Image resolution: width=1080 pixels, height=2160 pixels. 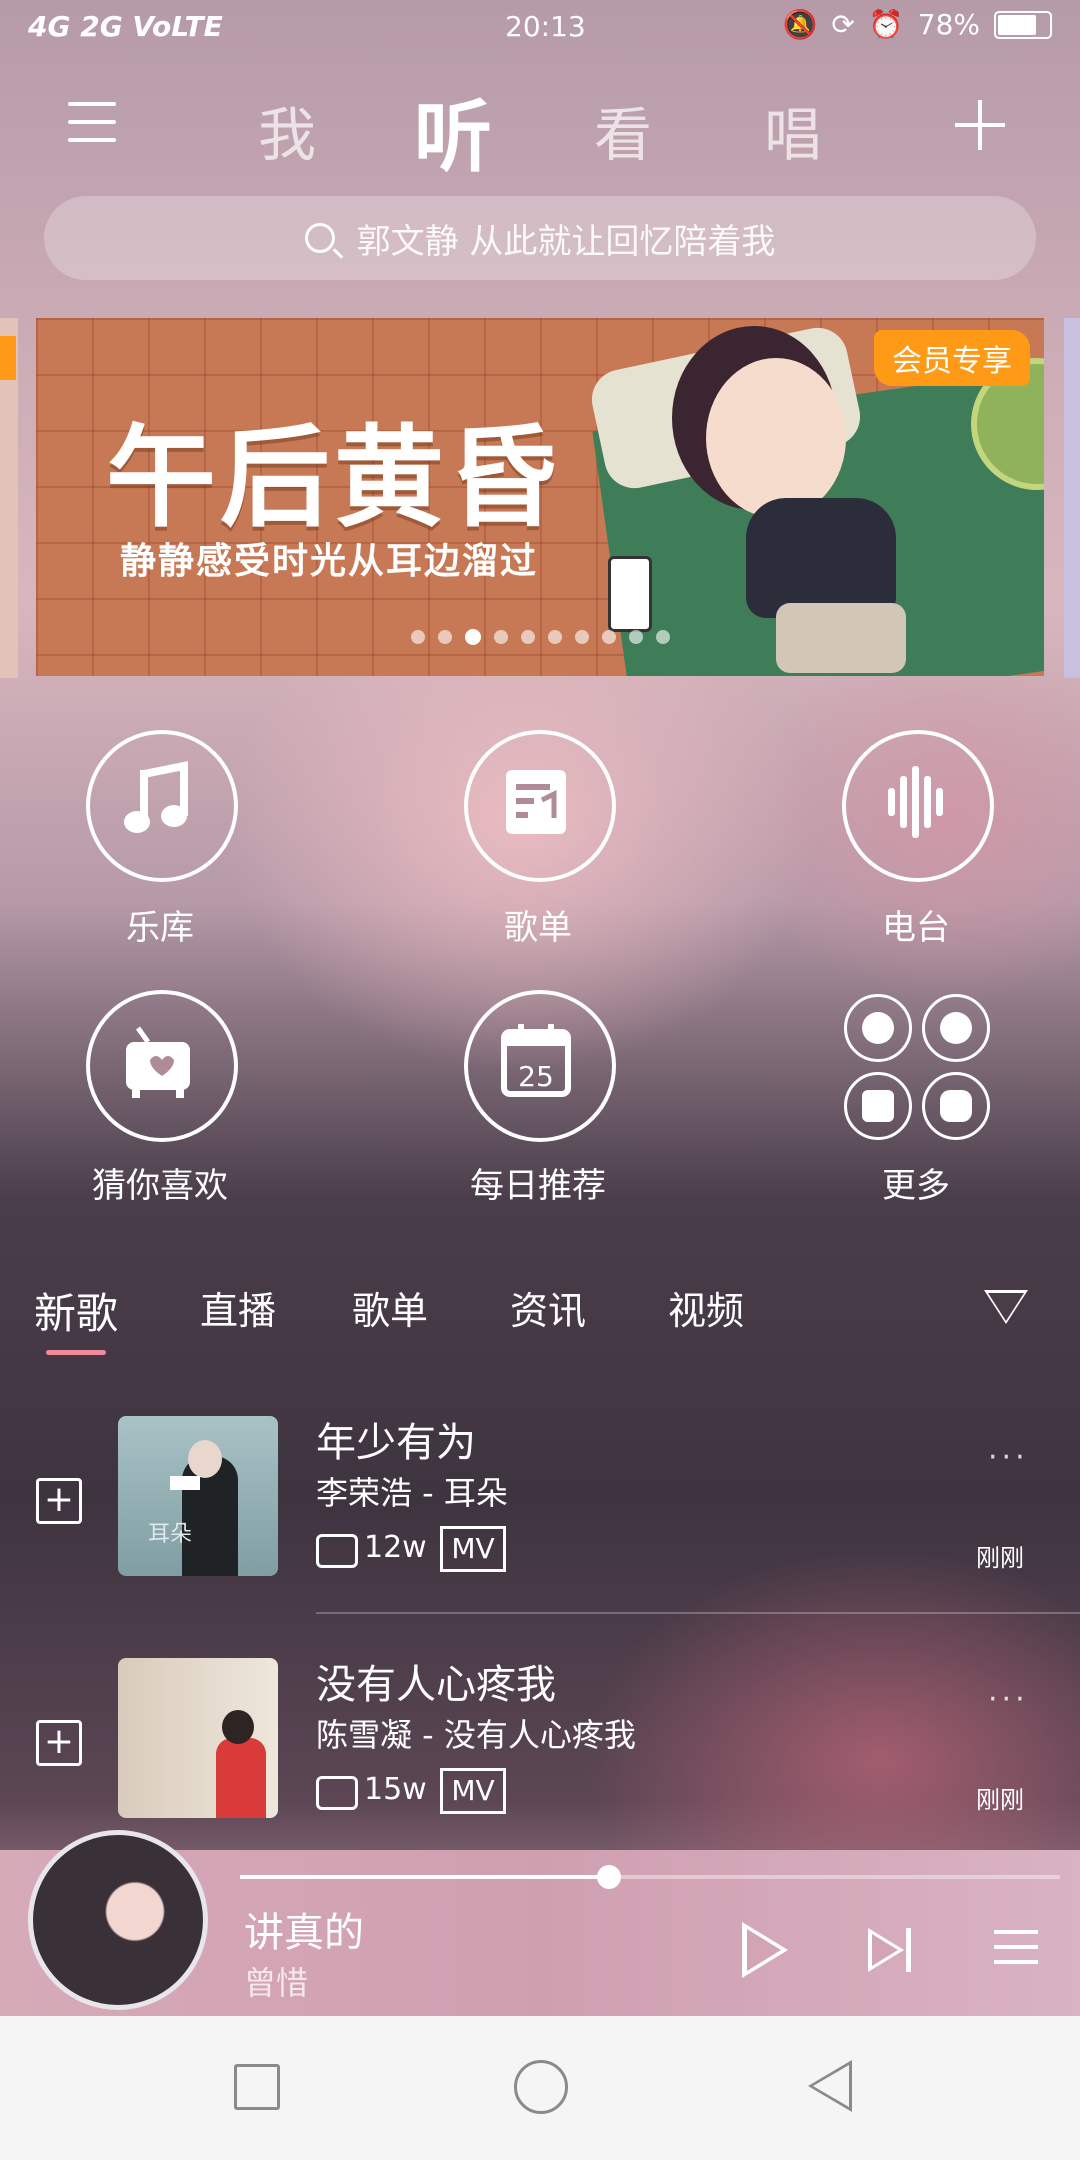 What do you see at coordinates (92, 122) in the screenshot?
I see `menu-icon` at bounding box center [92, 122].